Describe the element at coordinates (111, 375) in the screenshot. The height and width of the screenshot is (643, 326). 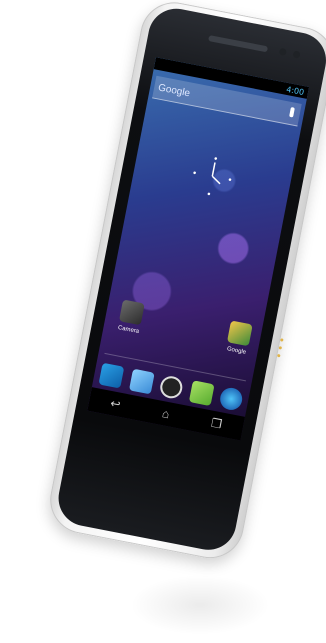
I see `phone-icon` at that location.